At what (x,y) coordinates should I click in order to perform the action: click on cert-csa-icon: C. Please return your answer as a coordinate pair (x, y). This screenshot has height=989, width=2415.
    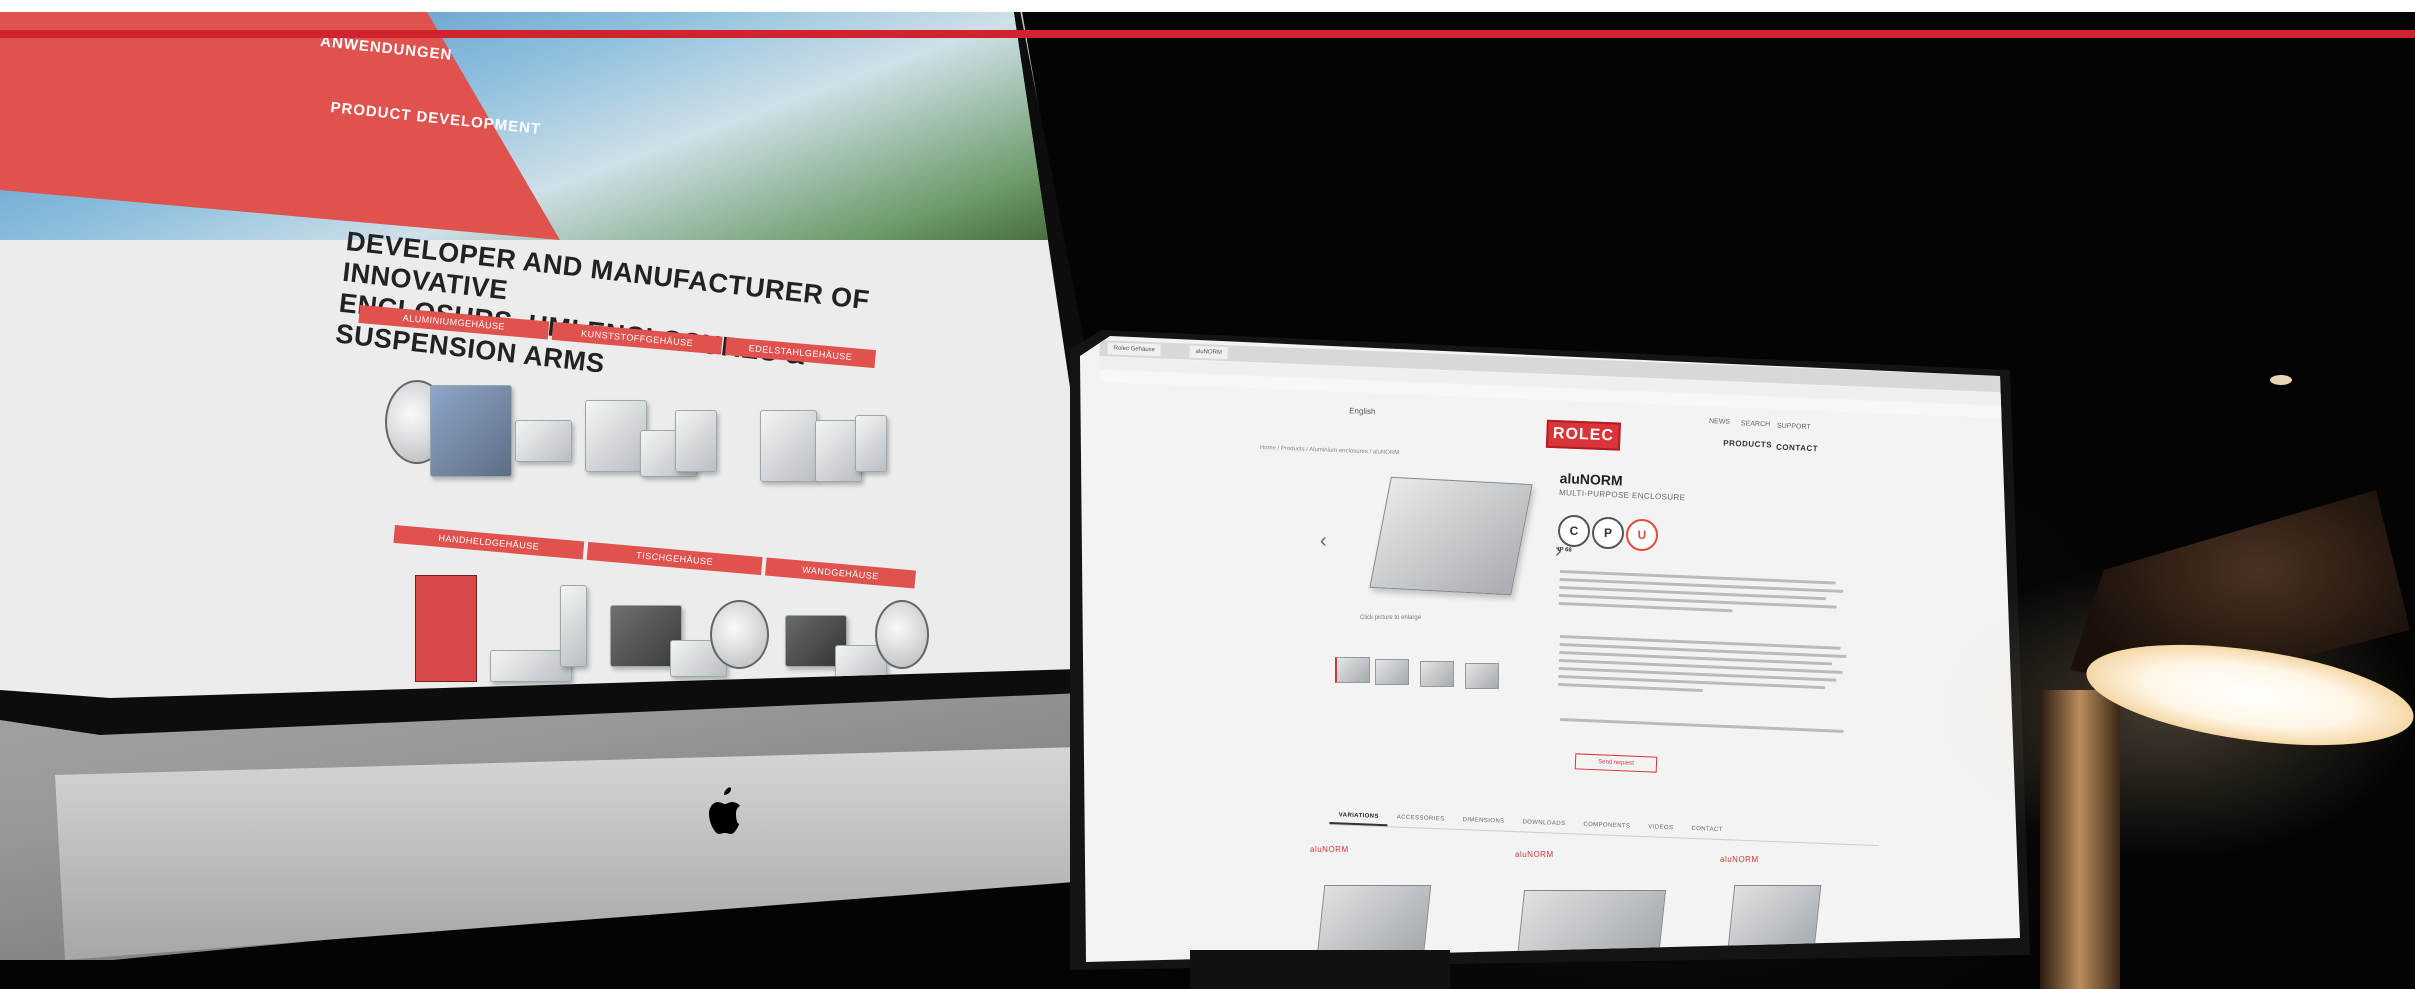
    Looking at the image, I should click on (1574, 531).